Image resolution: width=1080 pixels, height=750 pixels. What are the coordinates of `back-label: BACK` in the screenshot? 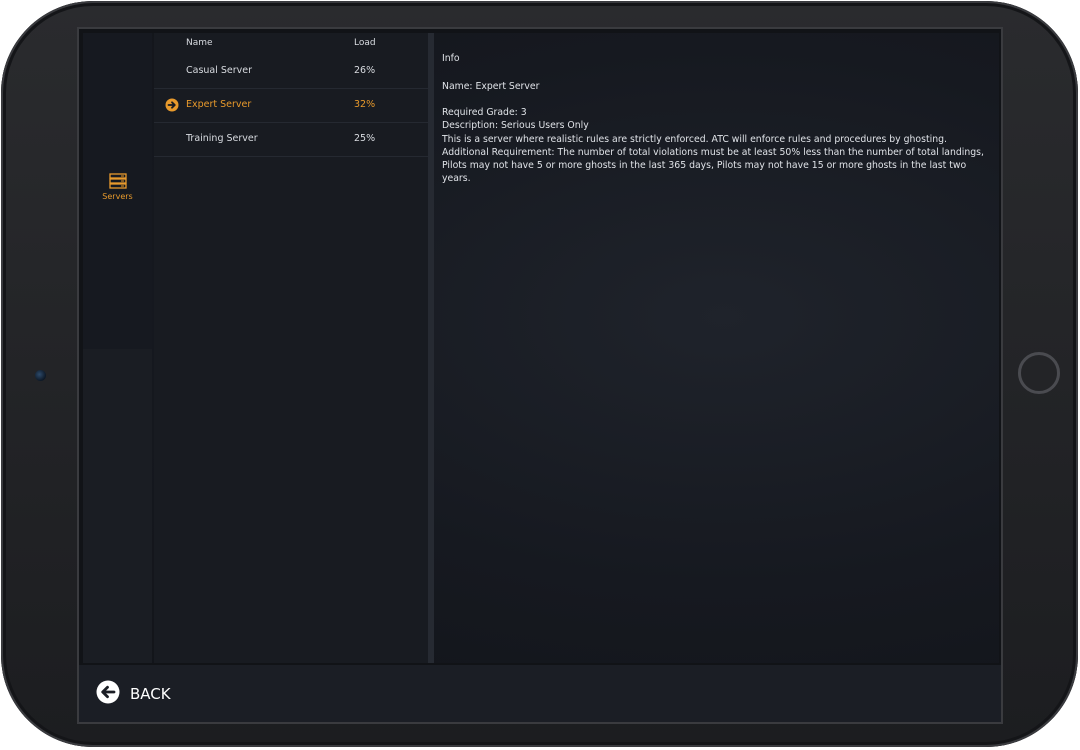 It's located at (150, 694).